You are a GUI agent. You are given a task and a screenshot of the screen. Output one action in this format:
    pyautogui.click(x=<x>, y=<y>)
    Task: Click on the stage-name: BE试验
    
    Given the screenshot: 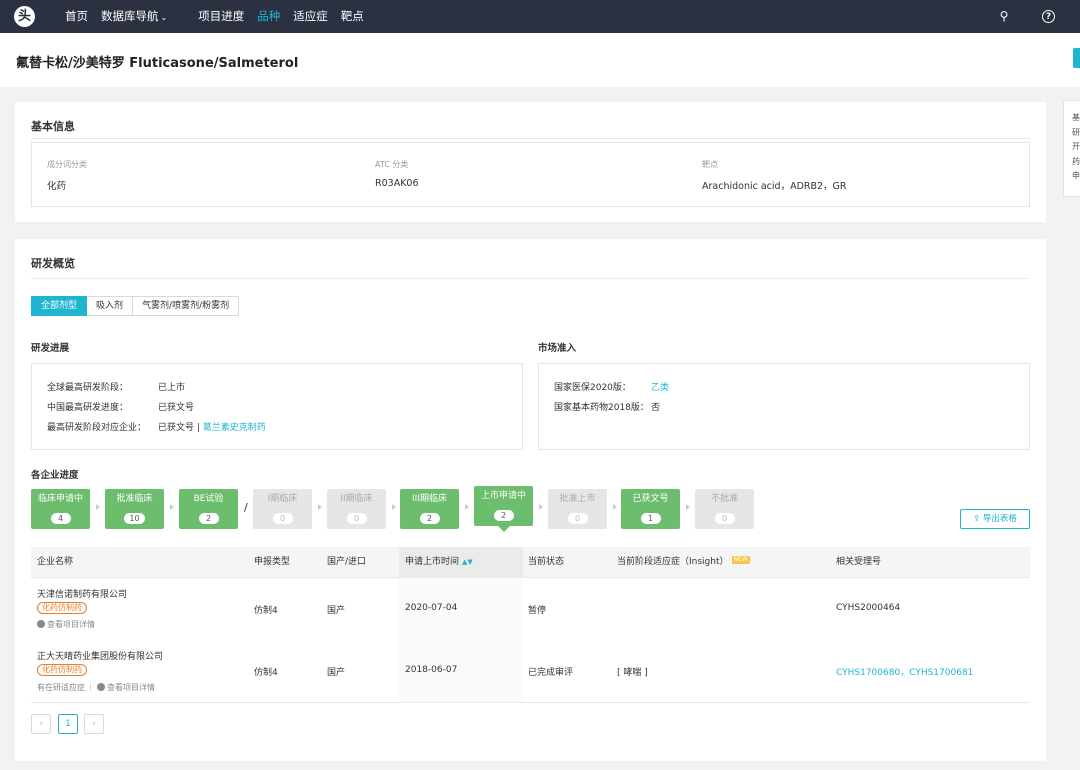 What is the action you would take?
    pyautogui.click(x=208, y=499)
    